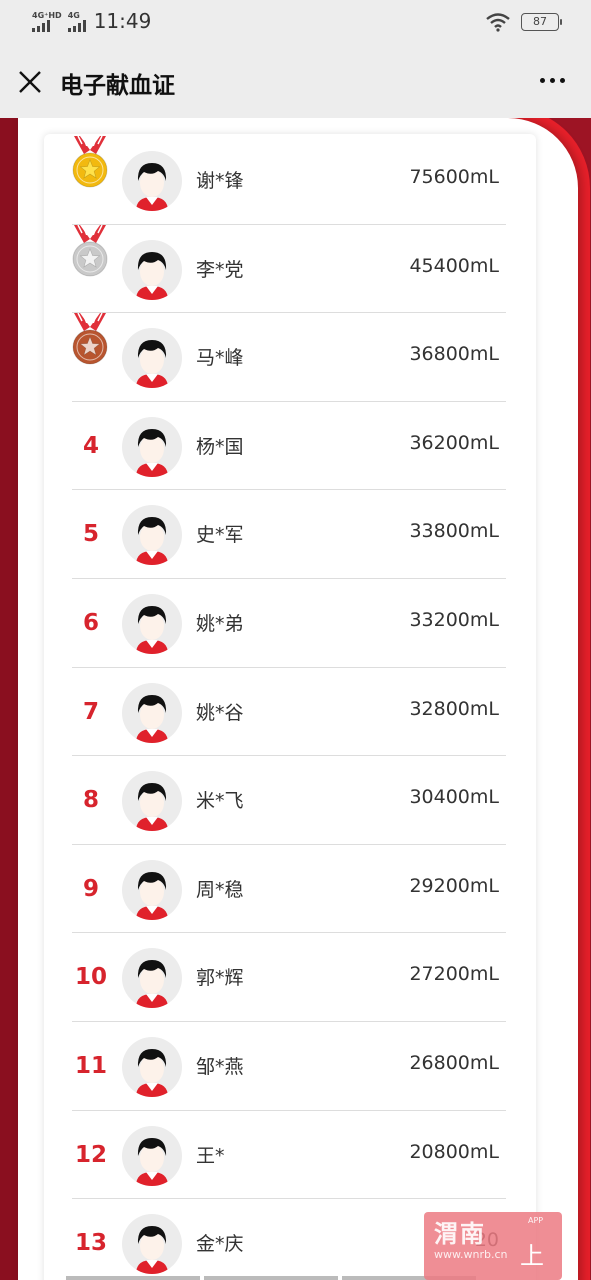 The height and width of the screenshot is (1280, 591). I want to click on donor-name: 李*党, so click(220, 269).